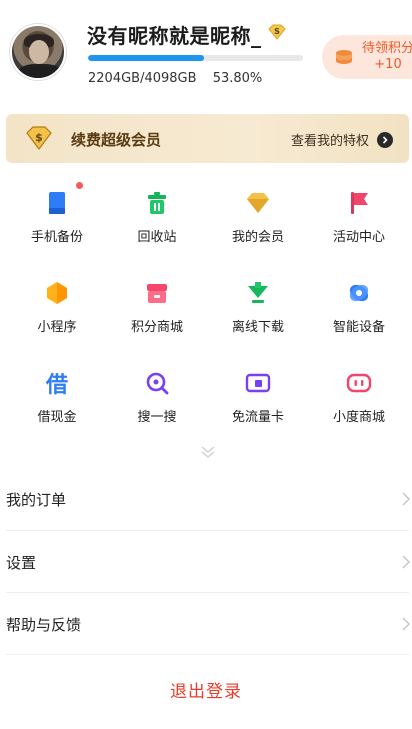 The width and height of the screenshot is (412, 729). Describe the element at coordinates (116, 140) in the screenshot. I see `vip-renew-label: 续费超级会员` at that location.